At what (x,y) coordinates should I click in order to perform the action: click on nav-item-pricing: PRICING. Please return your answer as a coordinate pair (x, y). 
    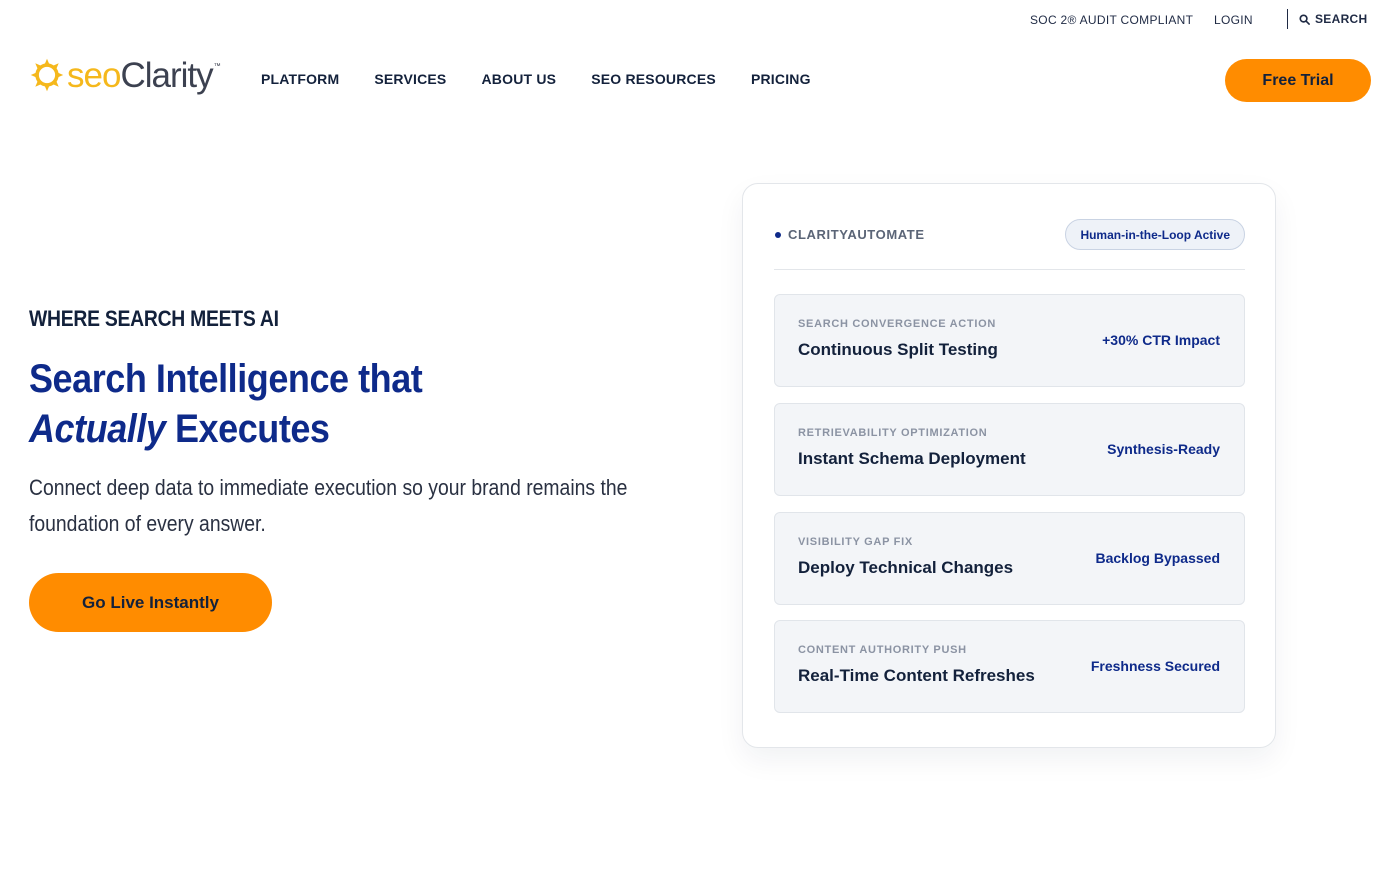
    Looking at the image, I should click on (781, 79).